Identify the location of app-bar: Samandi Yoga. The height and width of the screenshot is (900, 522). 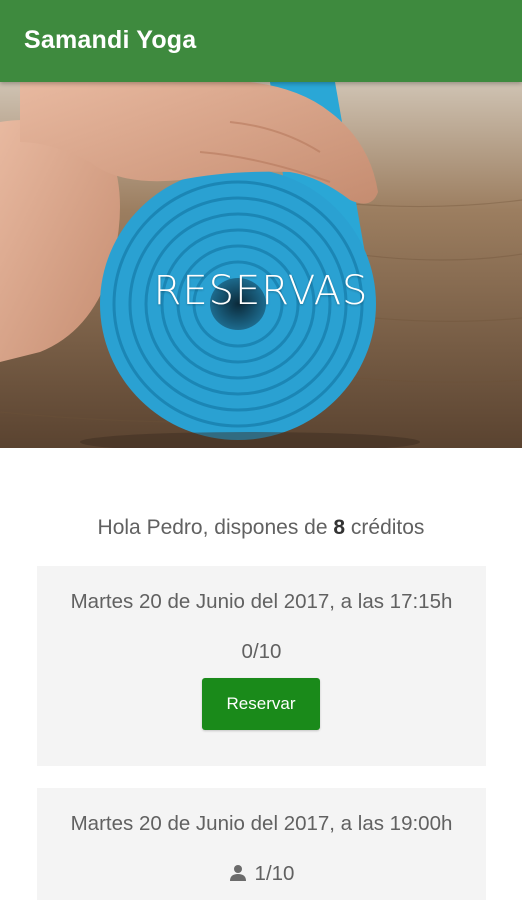
(261, 41).